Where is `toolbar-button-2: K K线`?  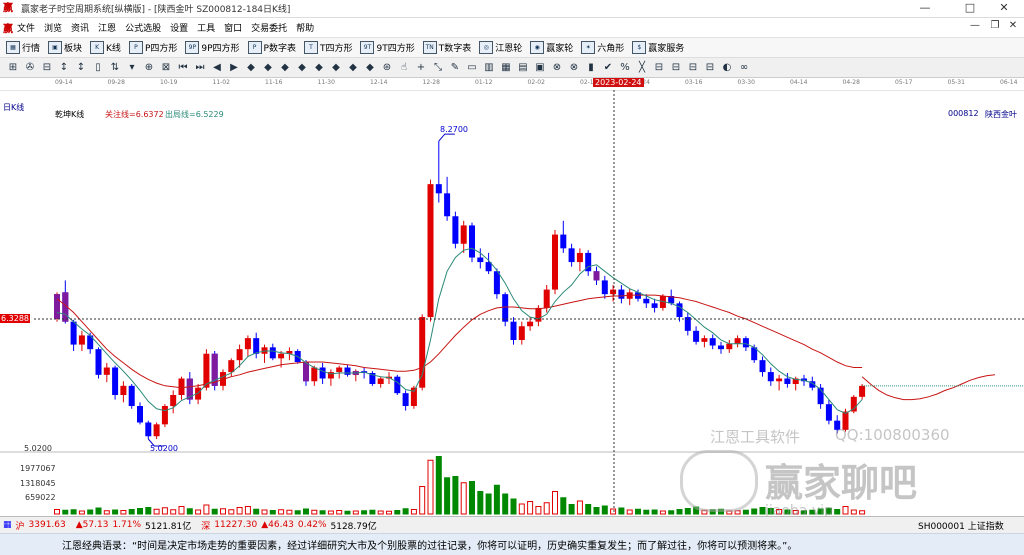 toolbar-button-2: K K线 is located at coordinates (105, 47).